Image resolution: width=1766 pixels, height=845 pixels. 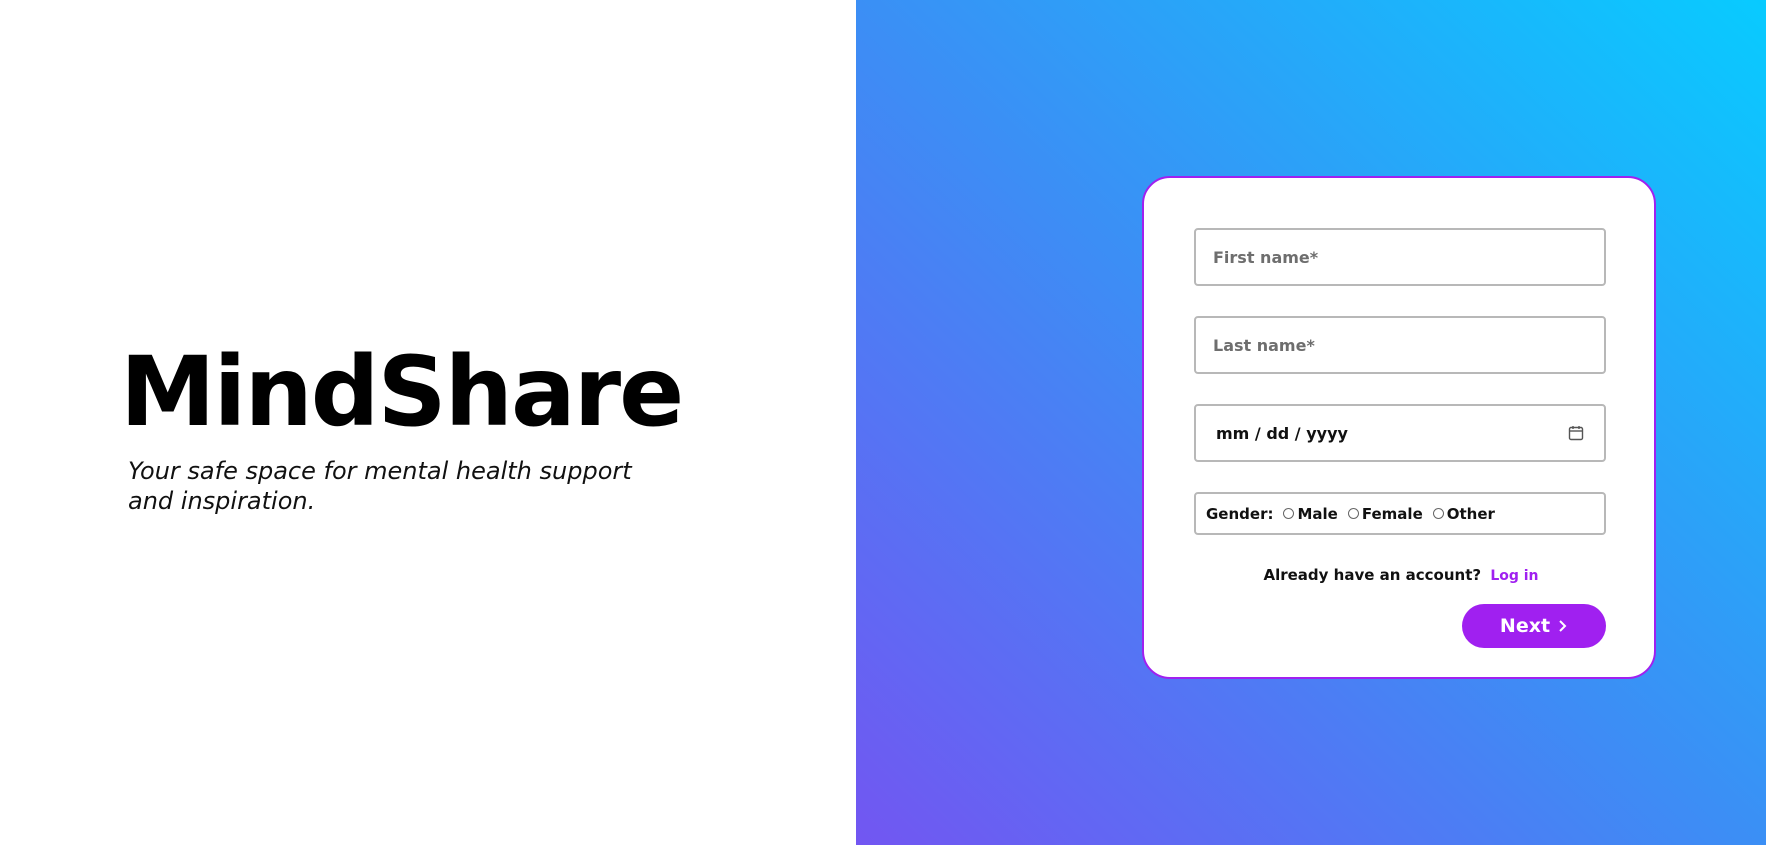 What do you see at coordinates (1438, 513) in the screenshot?
I see `radio-other` at bounding box center [1438, 513].